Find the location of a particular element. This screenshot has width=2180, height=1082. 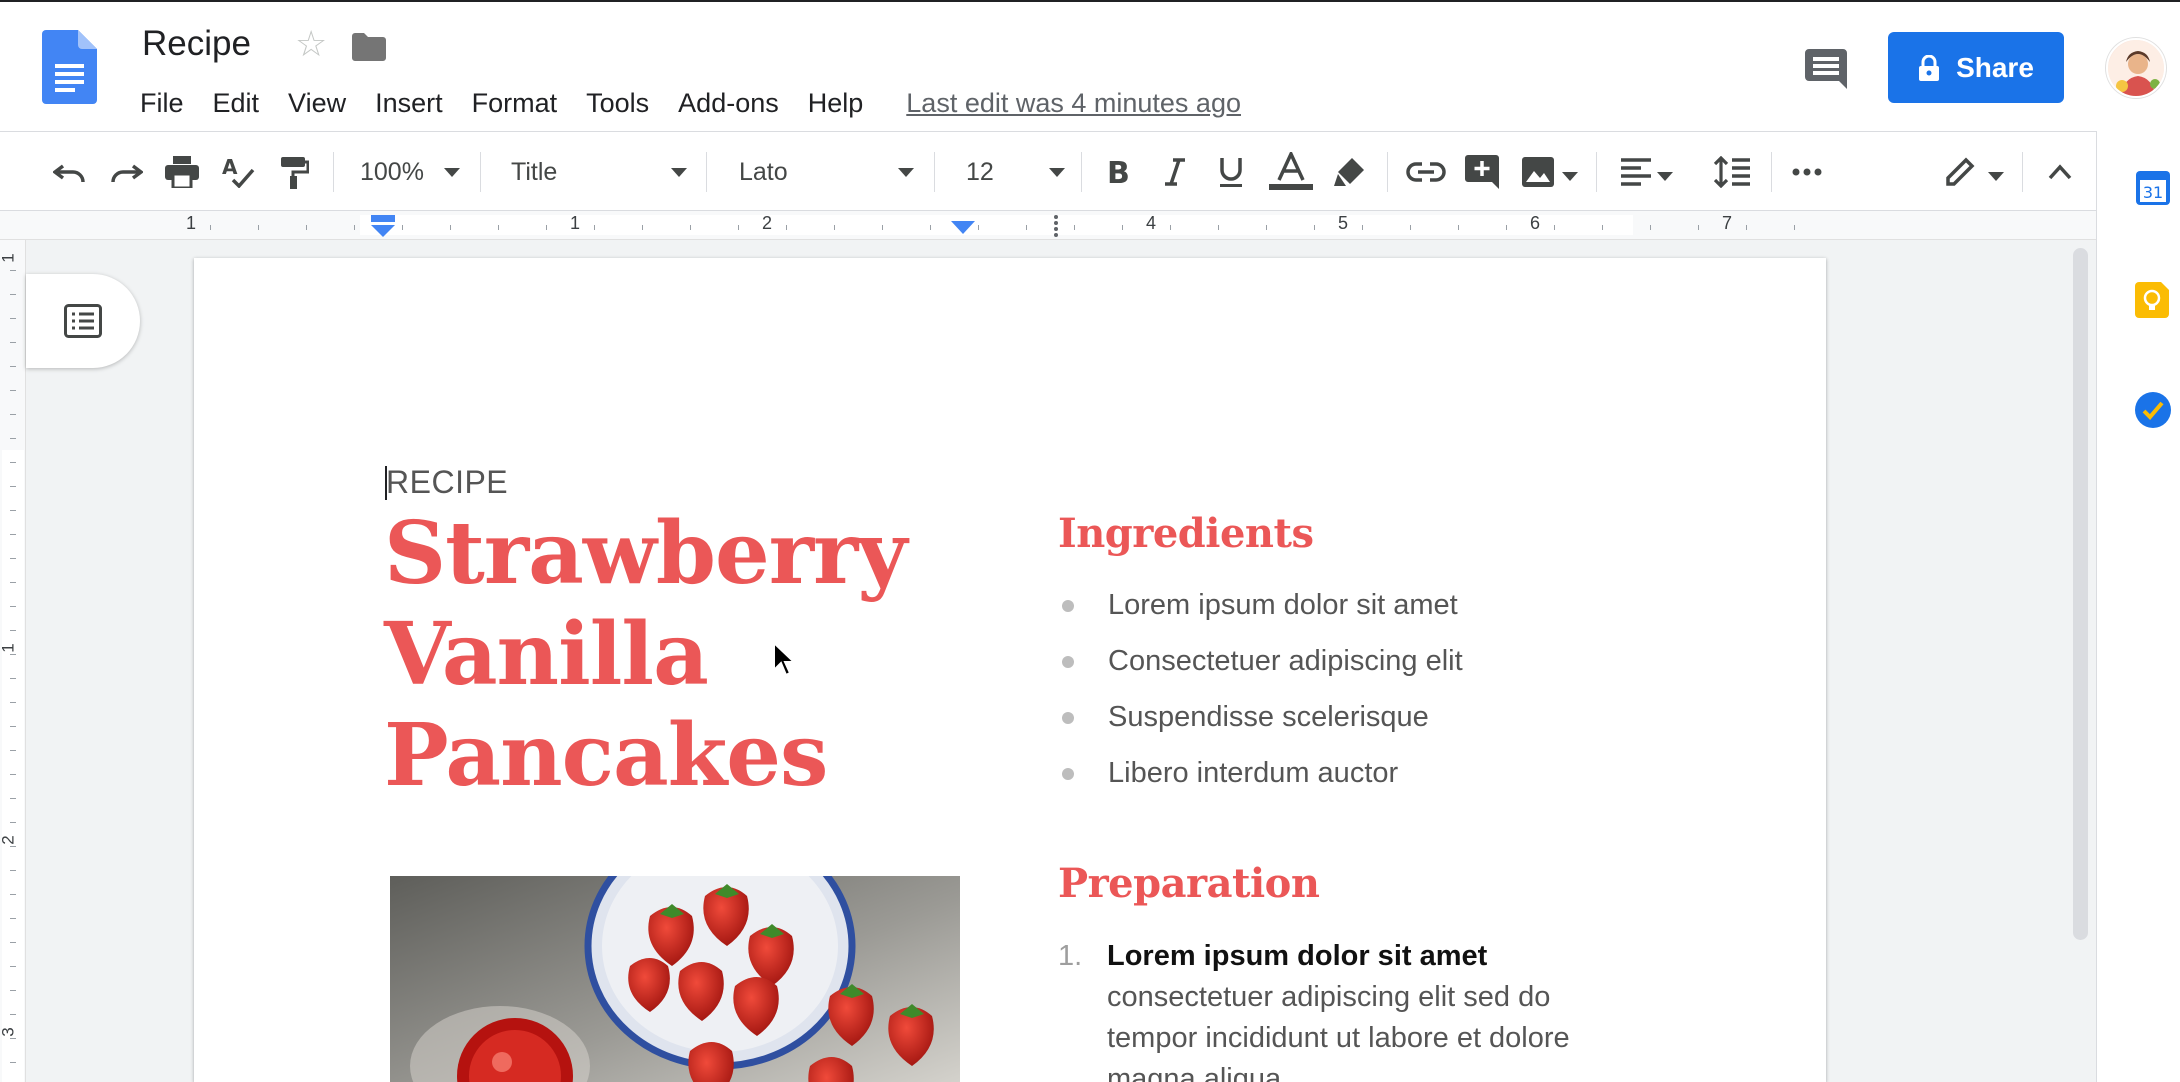

right-indent-marker-icon is located at coordinates (963, 227).